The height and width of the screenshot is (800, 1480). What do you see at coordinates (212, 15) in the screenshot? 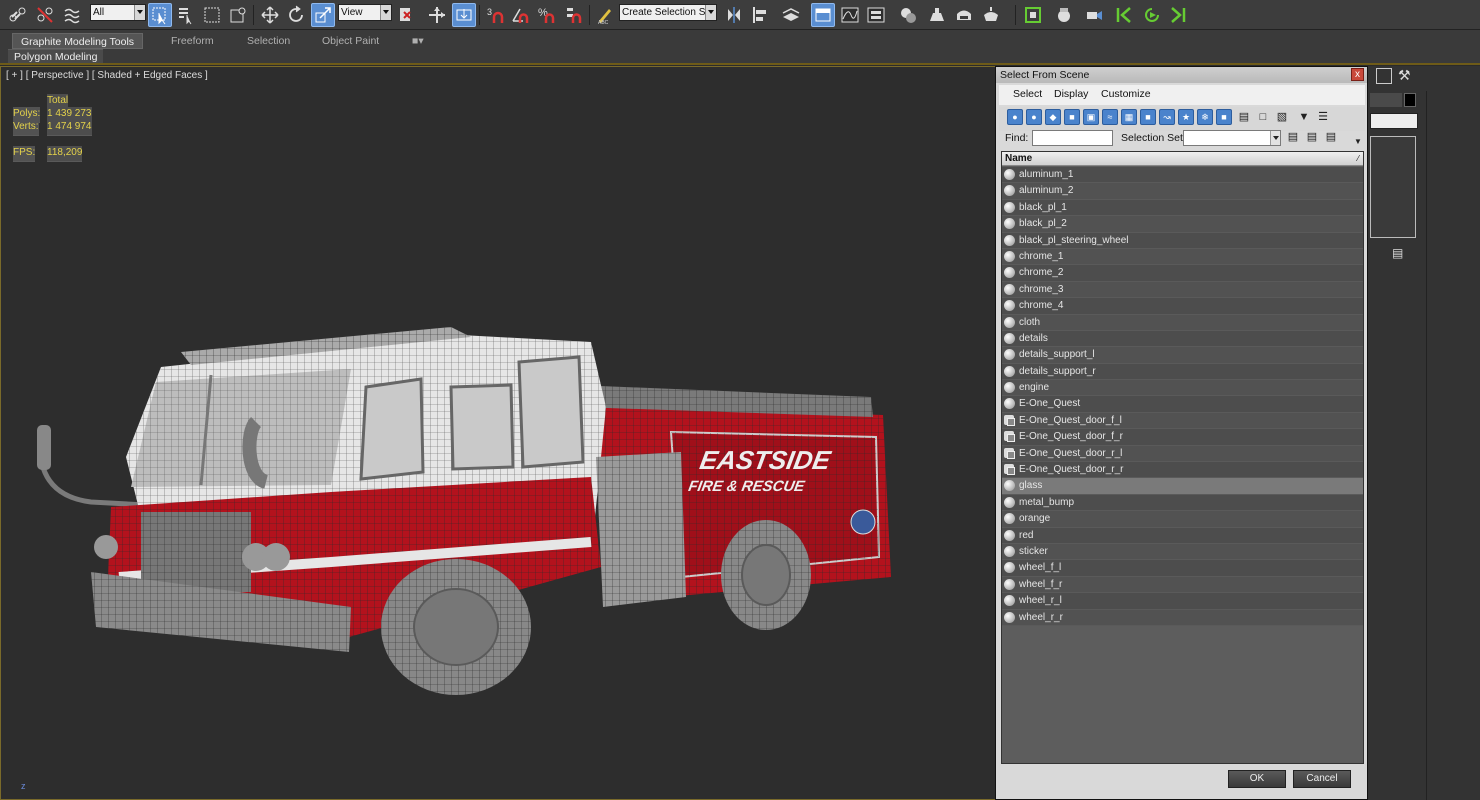
I see `rect-region-icon` at bounding box center [212, 15].